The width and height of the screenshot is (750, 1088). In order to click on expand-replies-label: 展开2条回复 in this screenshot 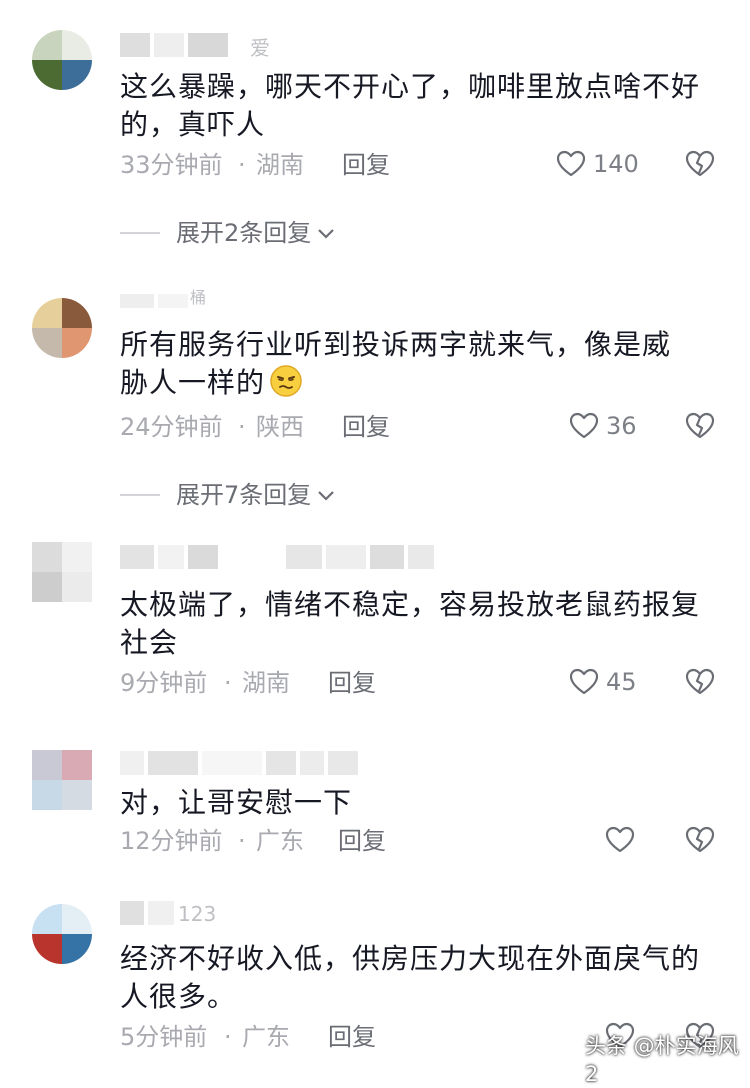, I will do `click(244, 233)`.